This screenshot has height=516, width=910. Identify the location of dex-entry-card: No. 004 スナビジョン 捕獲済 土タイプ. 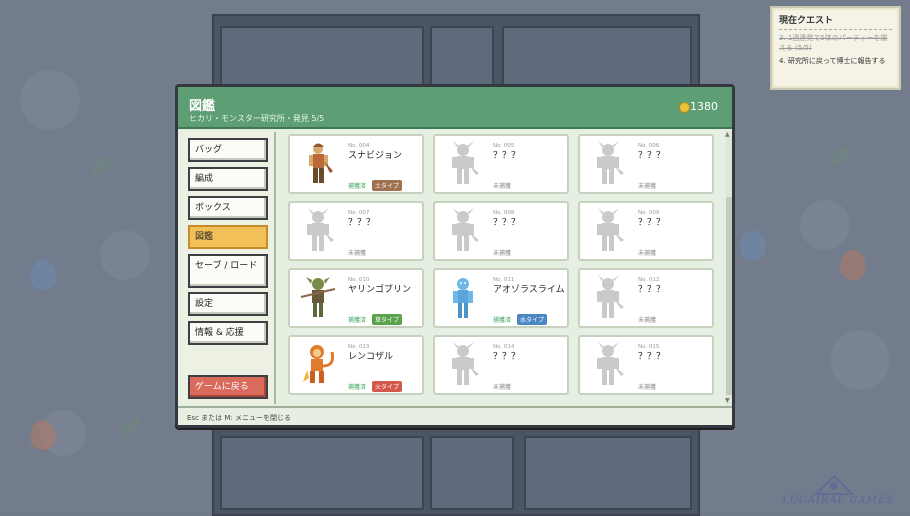
(356, 164).